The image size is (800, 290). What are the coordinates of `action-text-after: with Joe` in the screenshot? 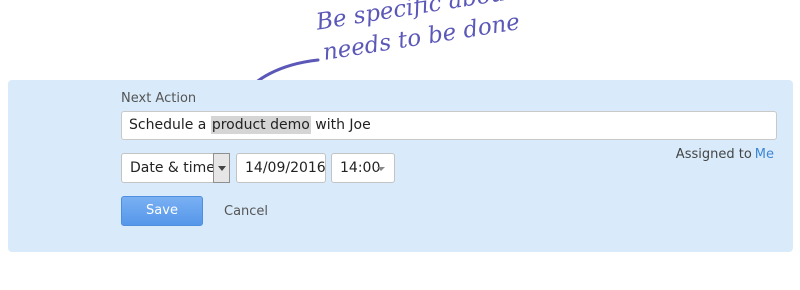 It's located at (340, 125).